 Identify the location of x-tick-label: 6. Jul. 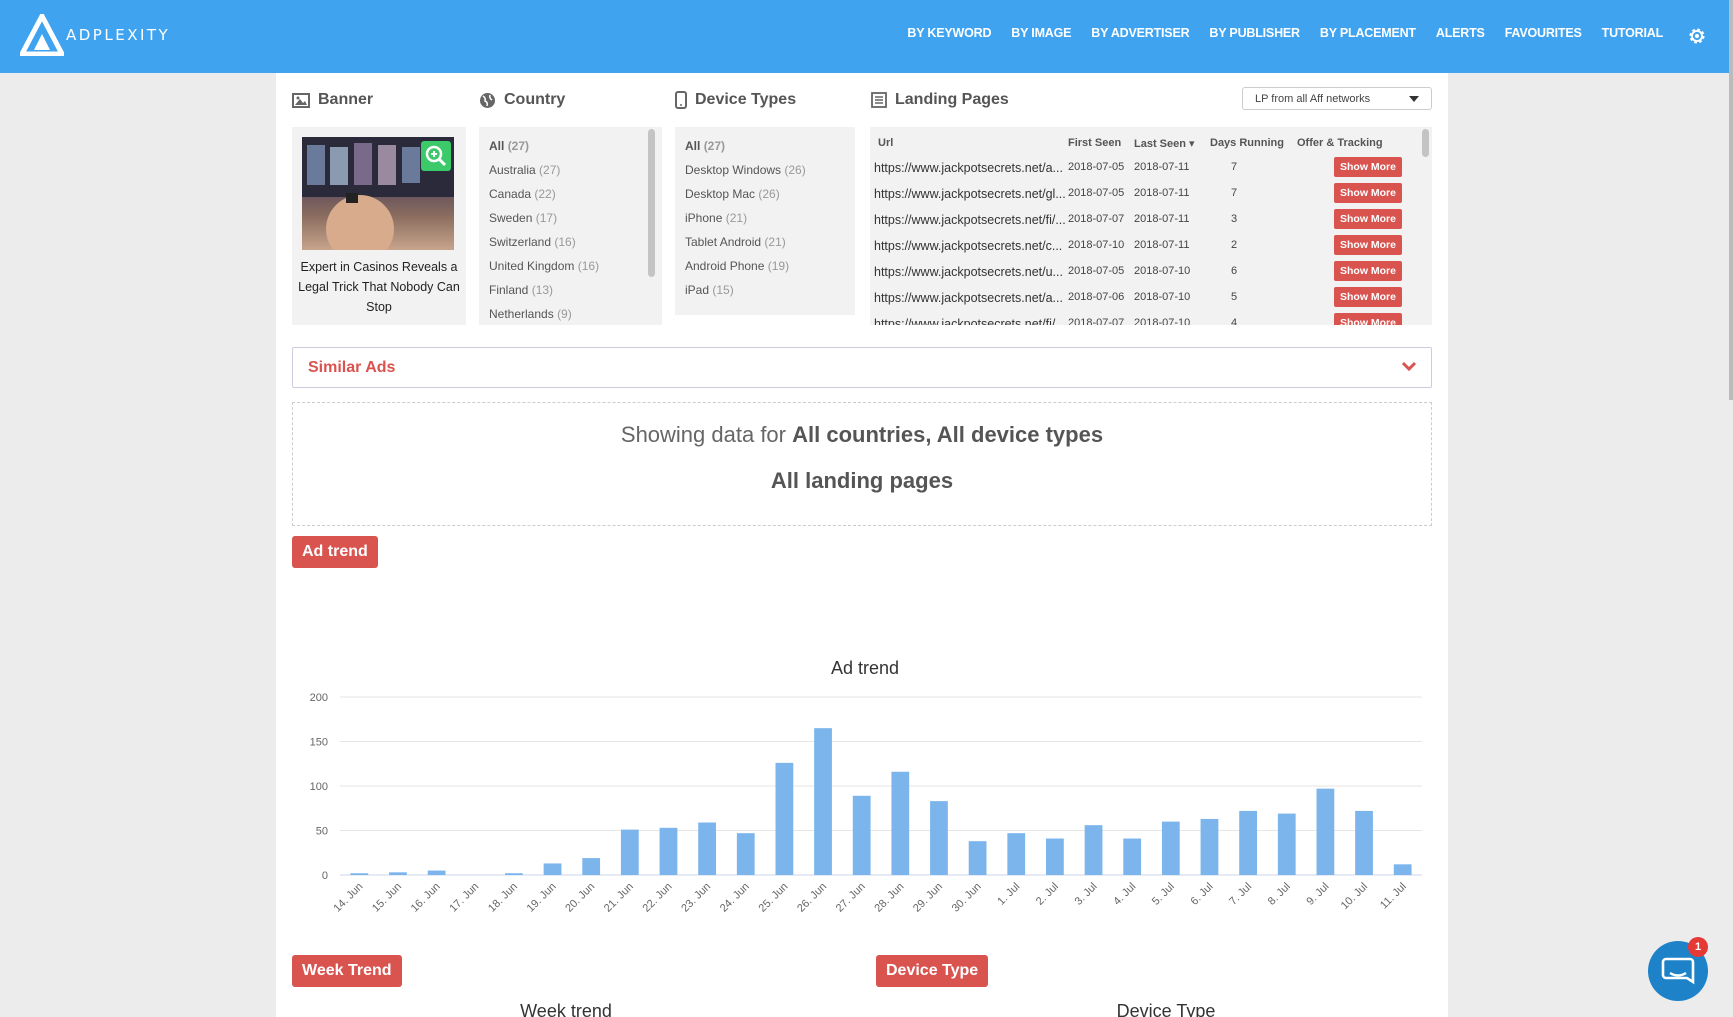
(1202, 894).